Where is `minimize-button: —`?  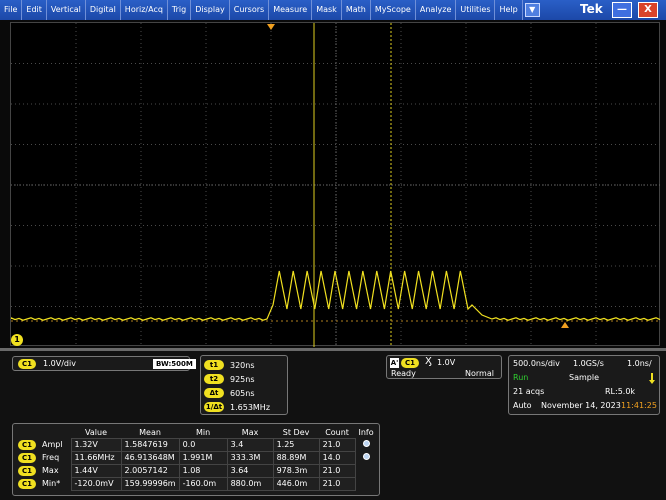
minimize-button: — is located at coordinates (622, 10).